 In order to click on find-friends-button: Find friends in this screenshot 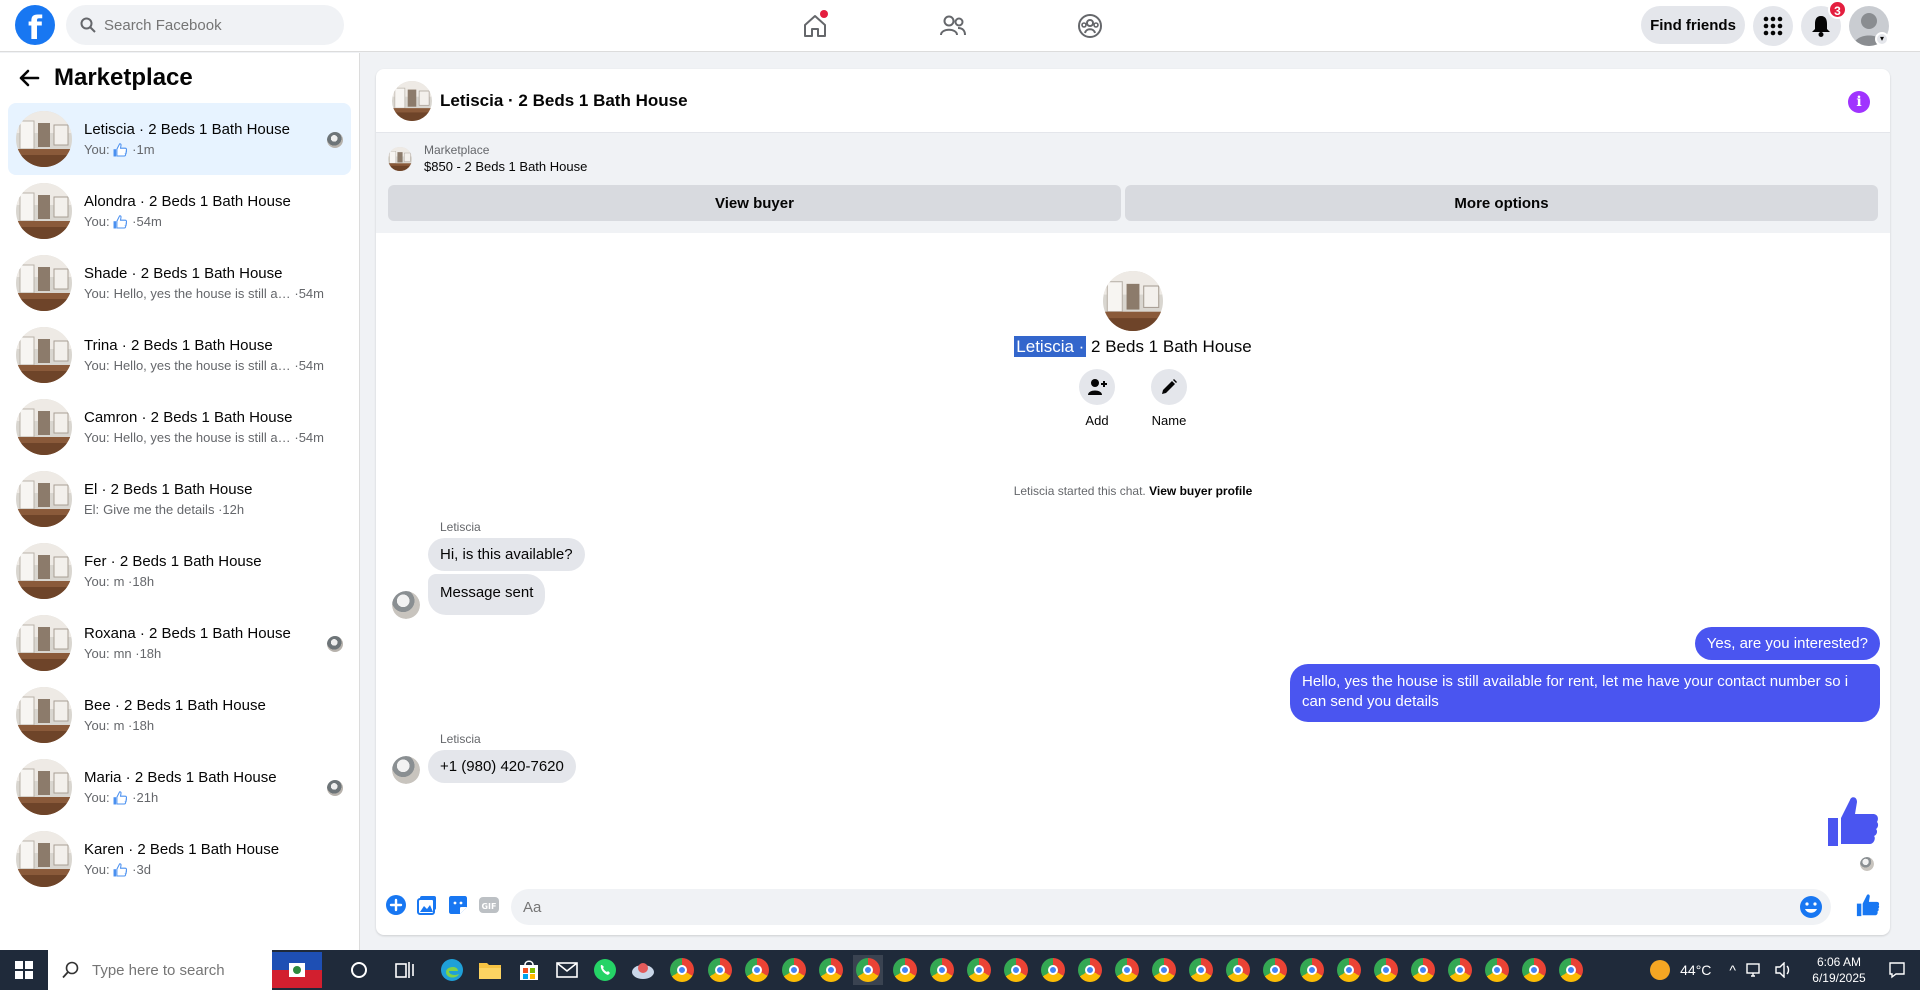, I will do `click(1693, 25)`.